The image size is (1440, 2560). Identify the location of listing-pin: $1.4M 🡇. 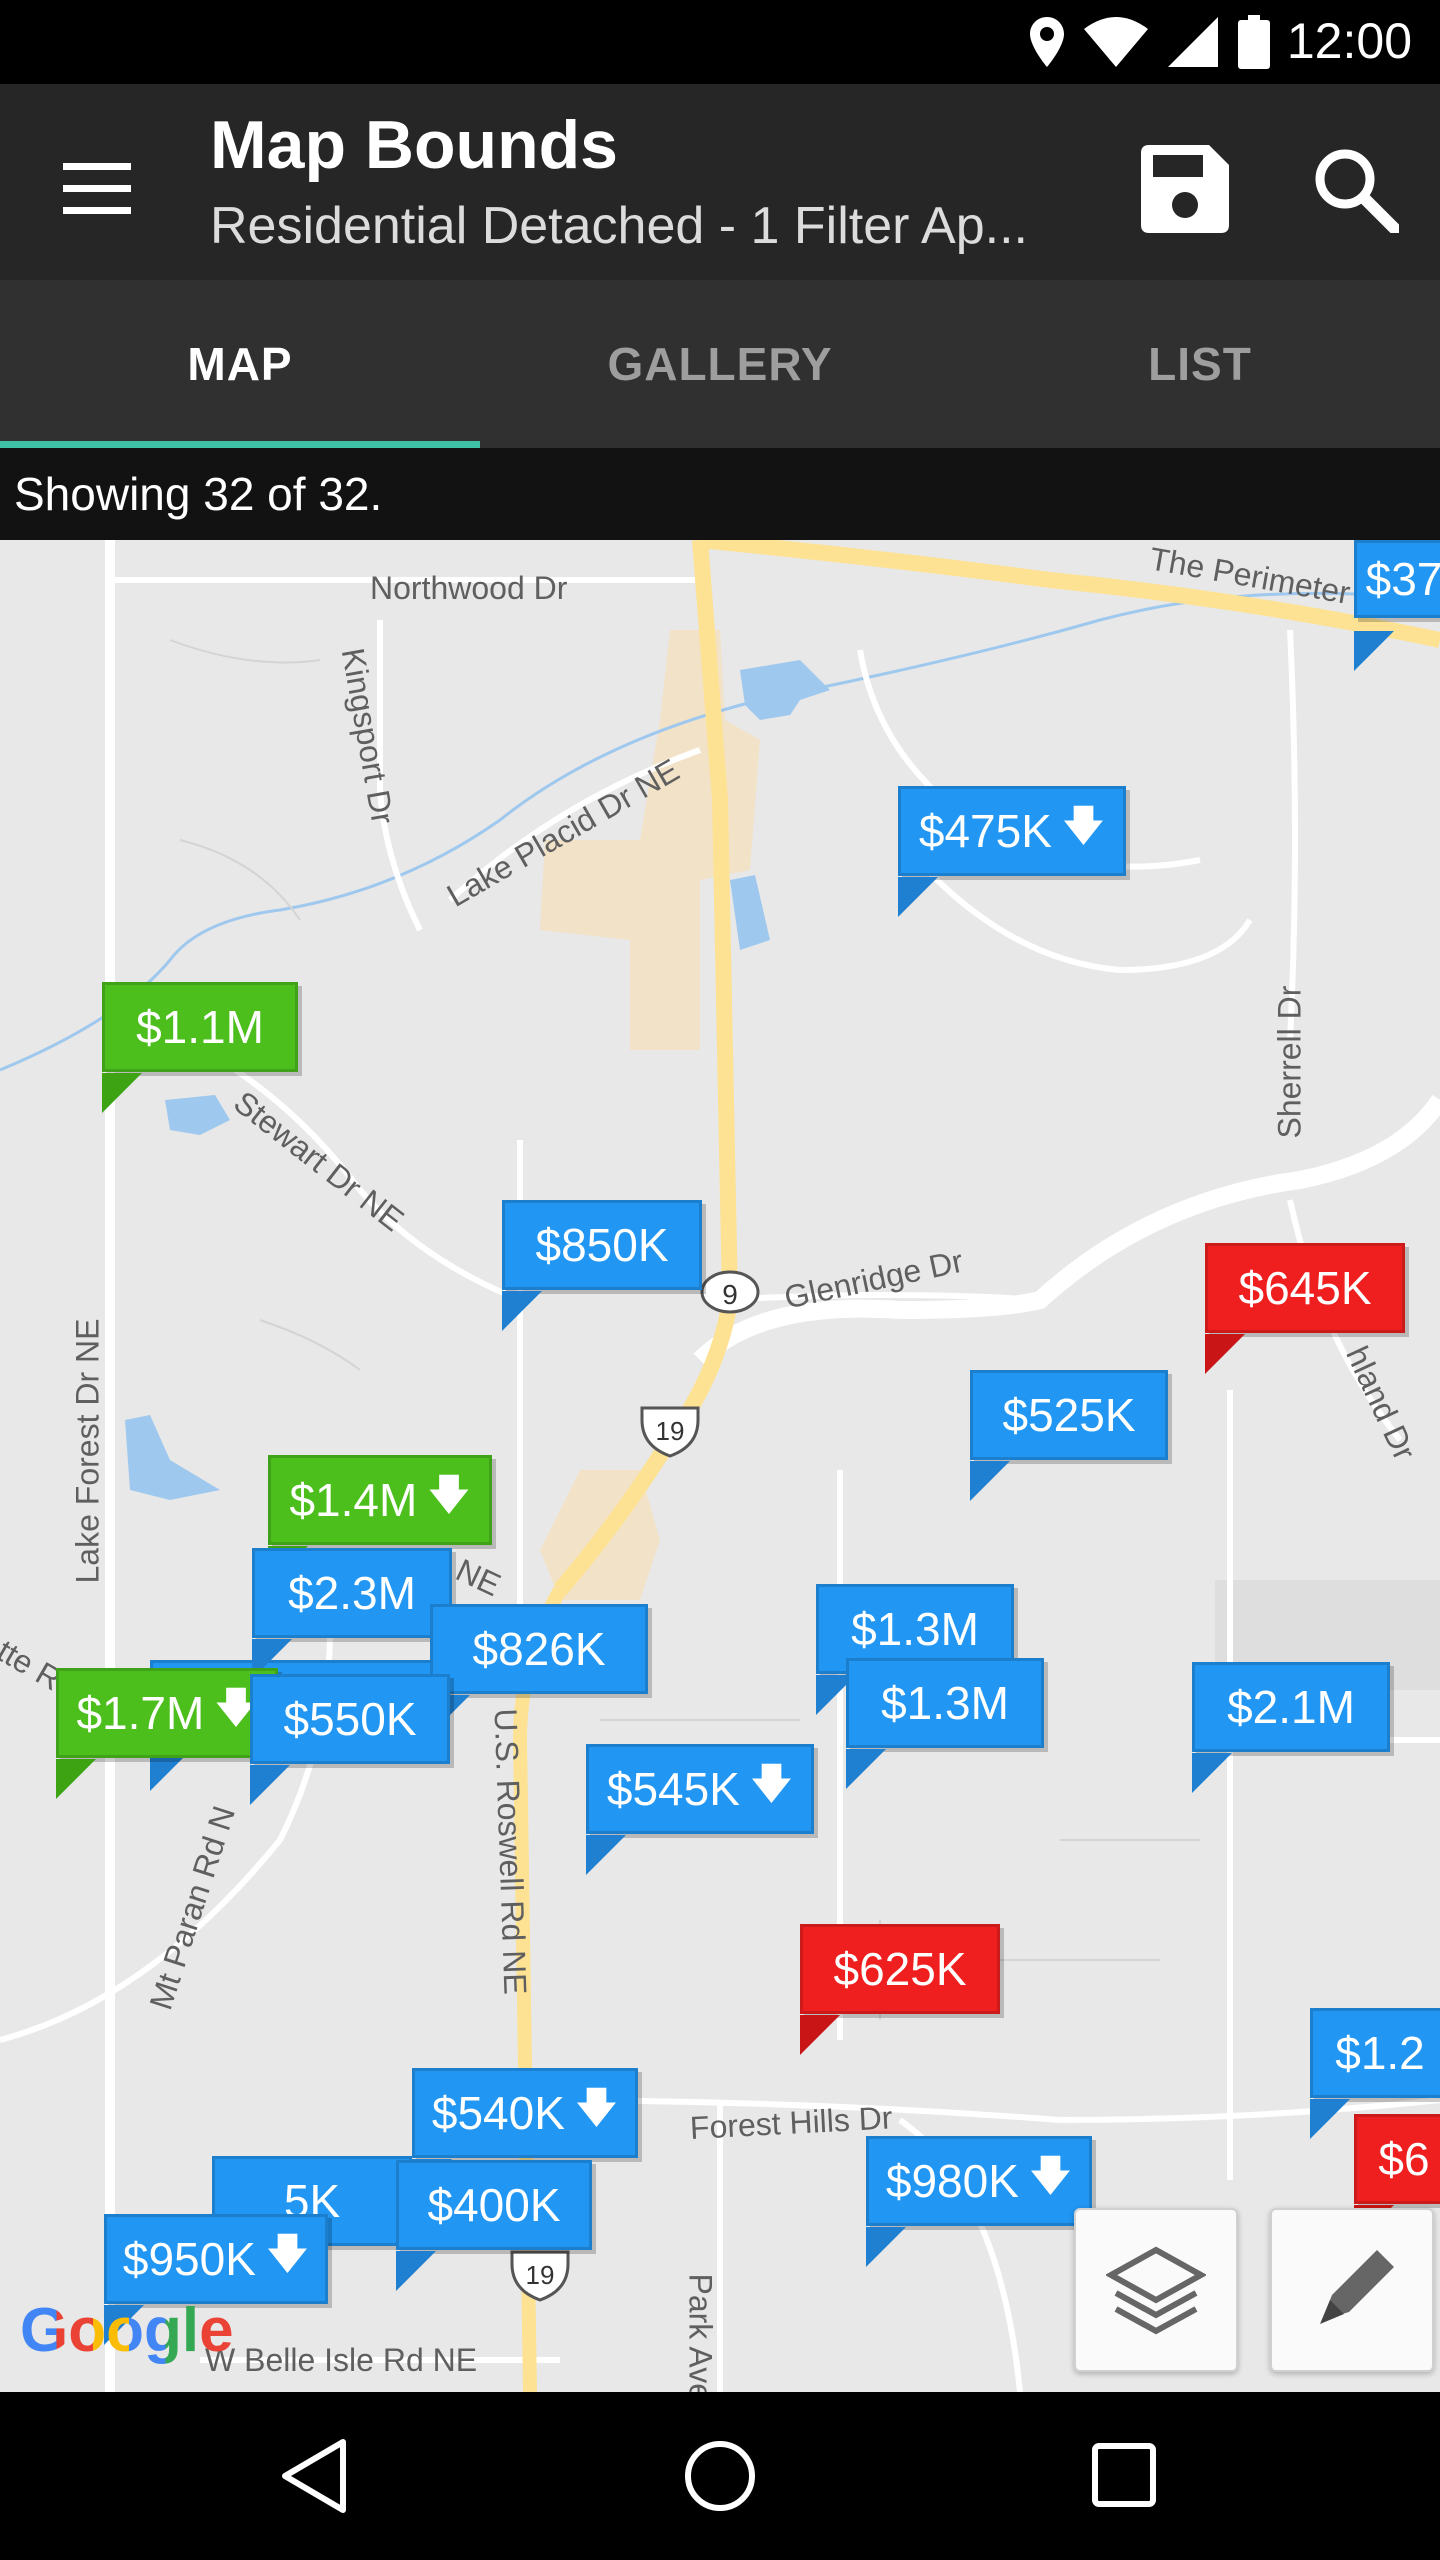
(380, 1520).